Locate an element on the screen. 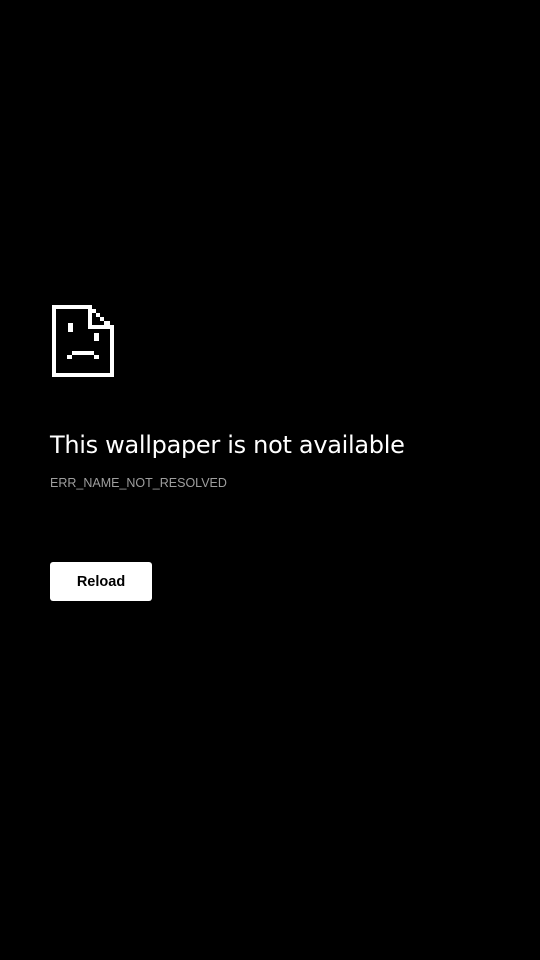 This screenshot has height=960, width=540. error-title: This wallpaper is not available is located at coordinates (227, 445).